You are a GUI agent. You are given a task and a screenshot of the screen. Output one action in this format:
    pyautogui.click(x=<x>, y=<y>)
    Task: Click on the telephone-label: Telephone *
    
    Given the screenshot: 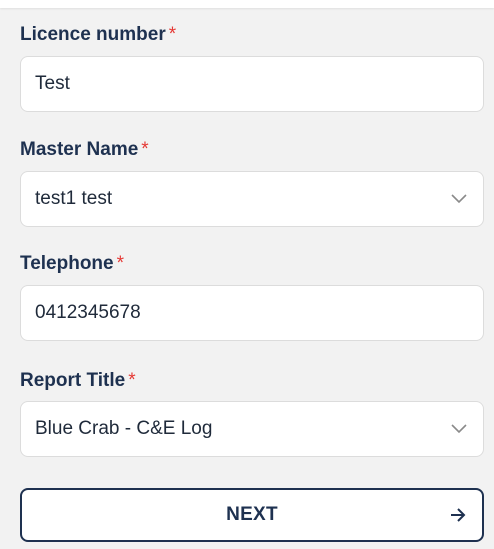 What is the action you would take?
    pyautogui.click(x=72, y=264)
    